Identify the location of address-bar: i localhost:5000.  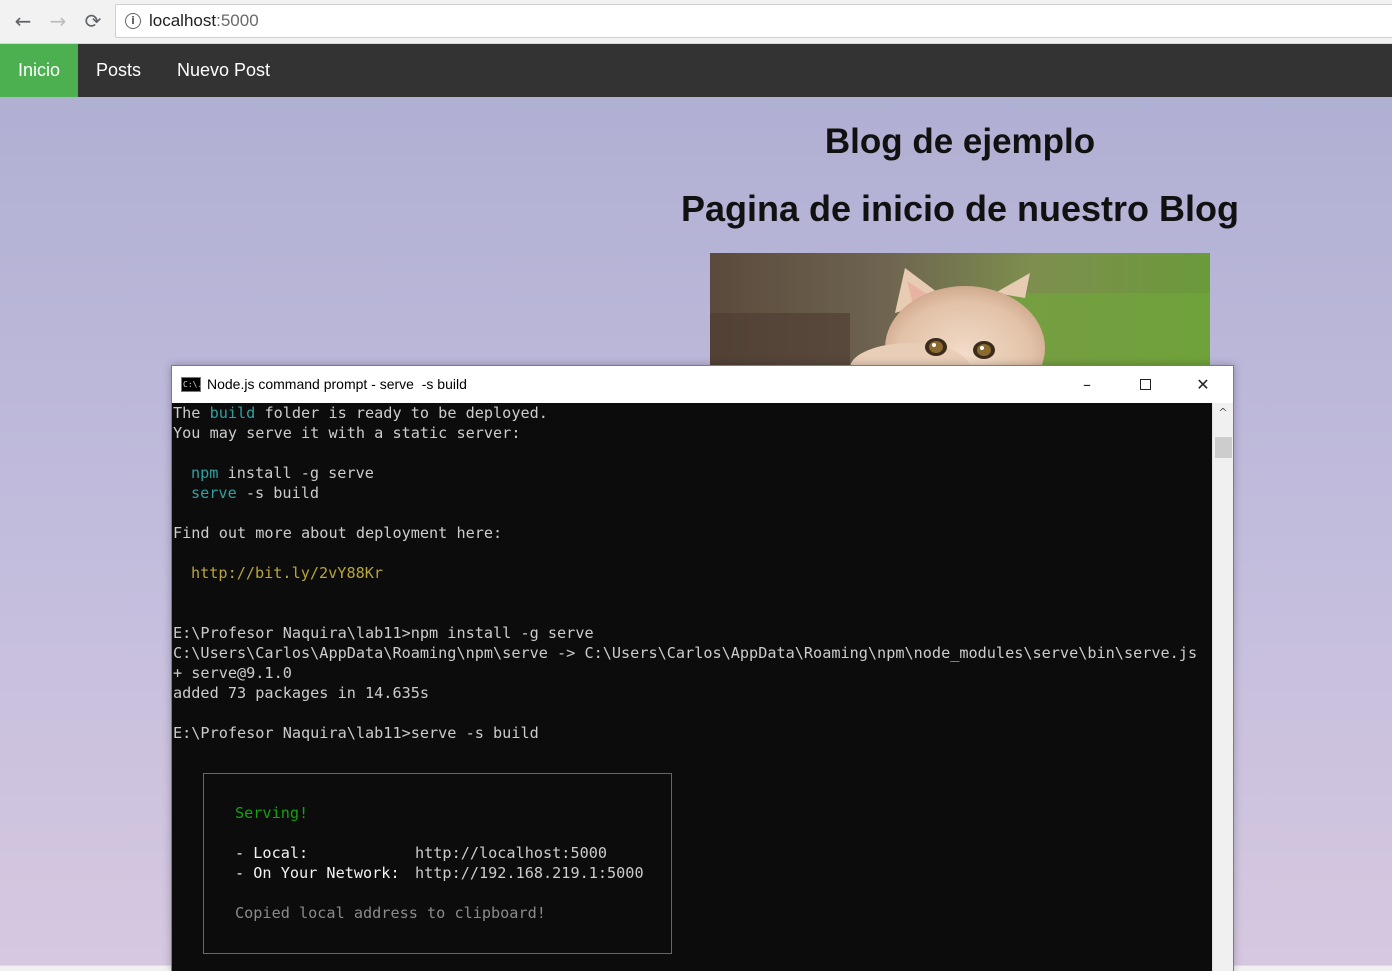
(753, 21).